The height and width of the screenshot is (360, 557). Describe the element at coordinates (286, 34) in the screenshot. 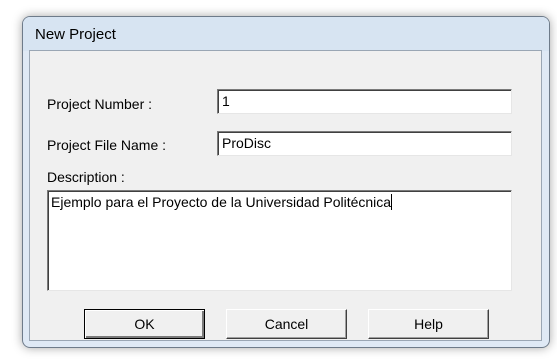

I see `title-bar: New Project` at that location.